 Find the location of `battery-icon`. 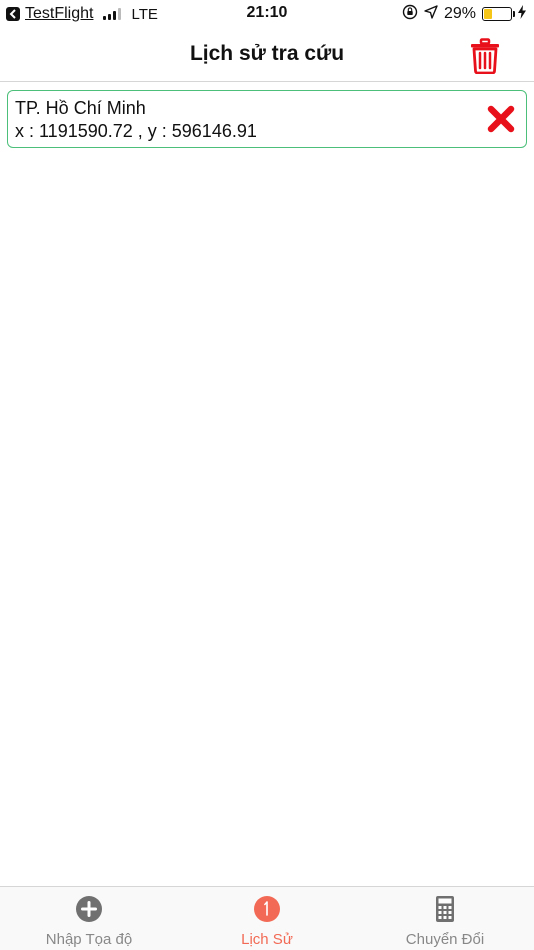

battery-icon is located at coordinates (498, 14).